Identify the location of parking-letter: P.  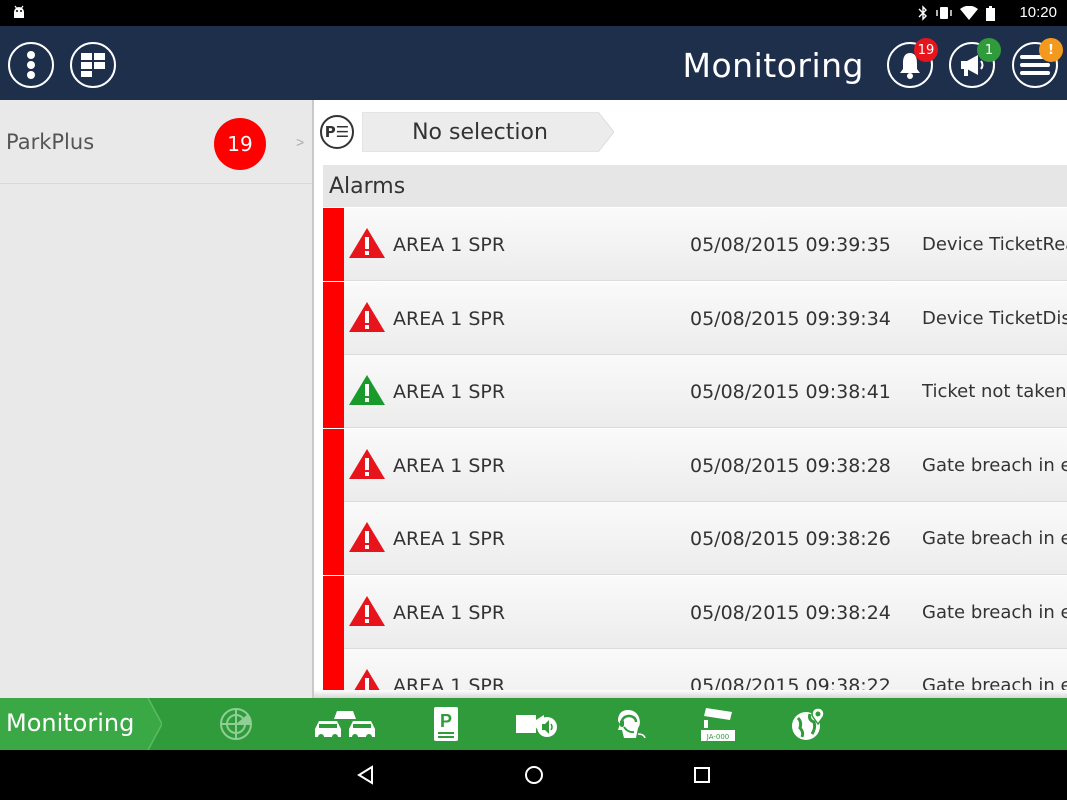
(446, 721).